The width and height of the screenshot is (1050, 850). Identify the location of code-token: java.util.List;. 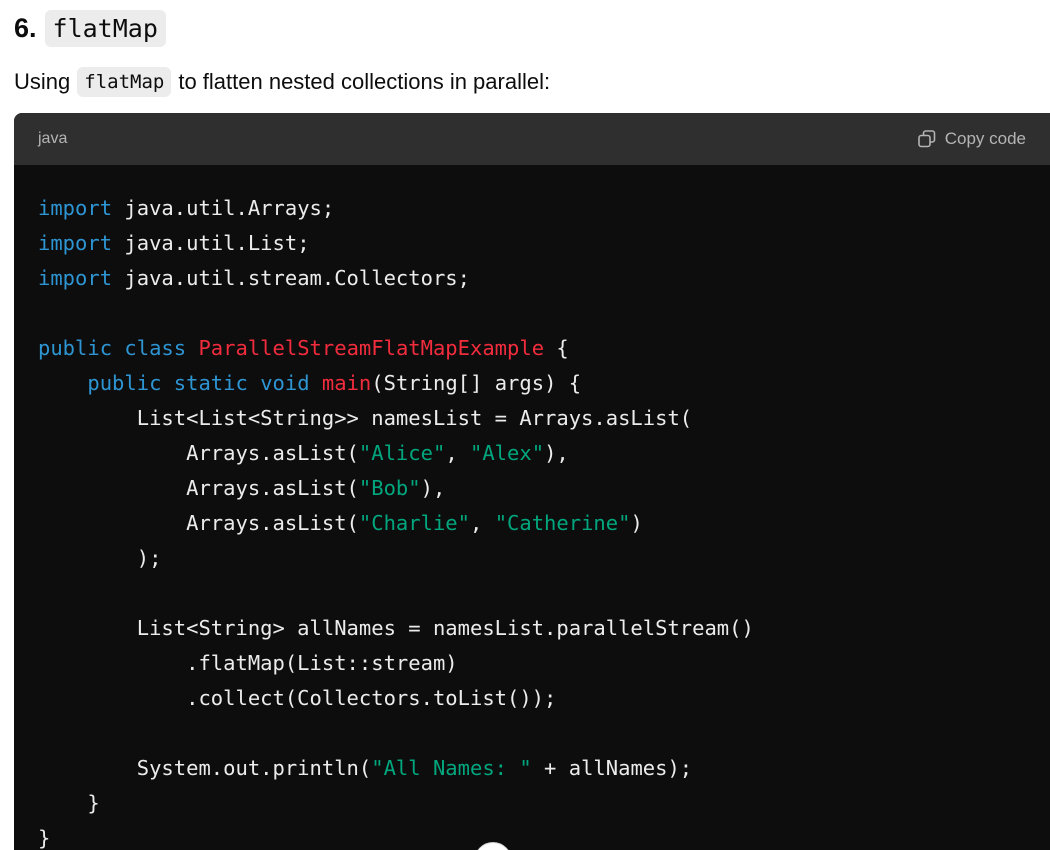
(211, 243).